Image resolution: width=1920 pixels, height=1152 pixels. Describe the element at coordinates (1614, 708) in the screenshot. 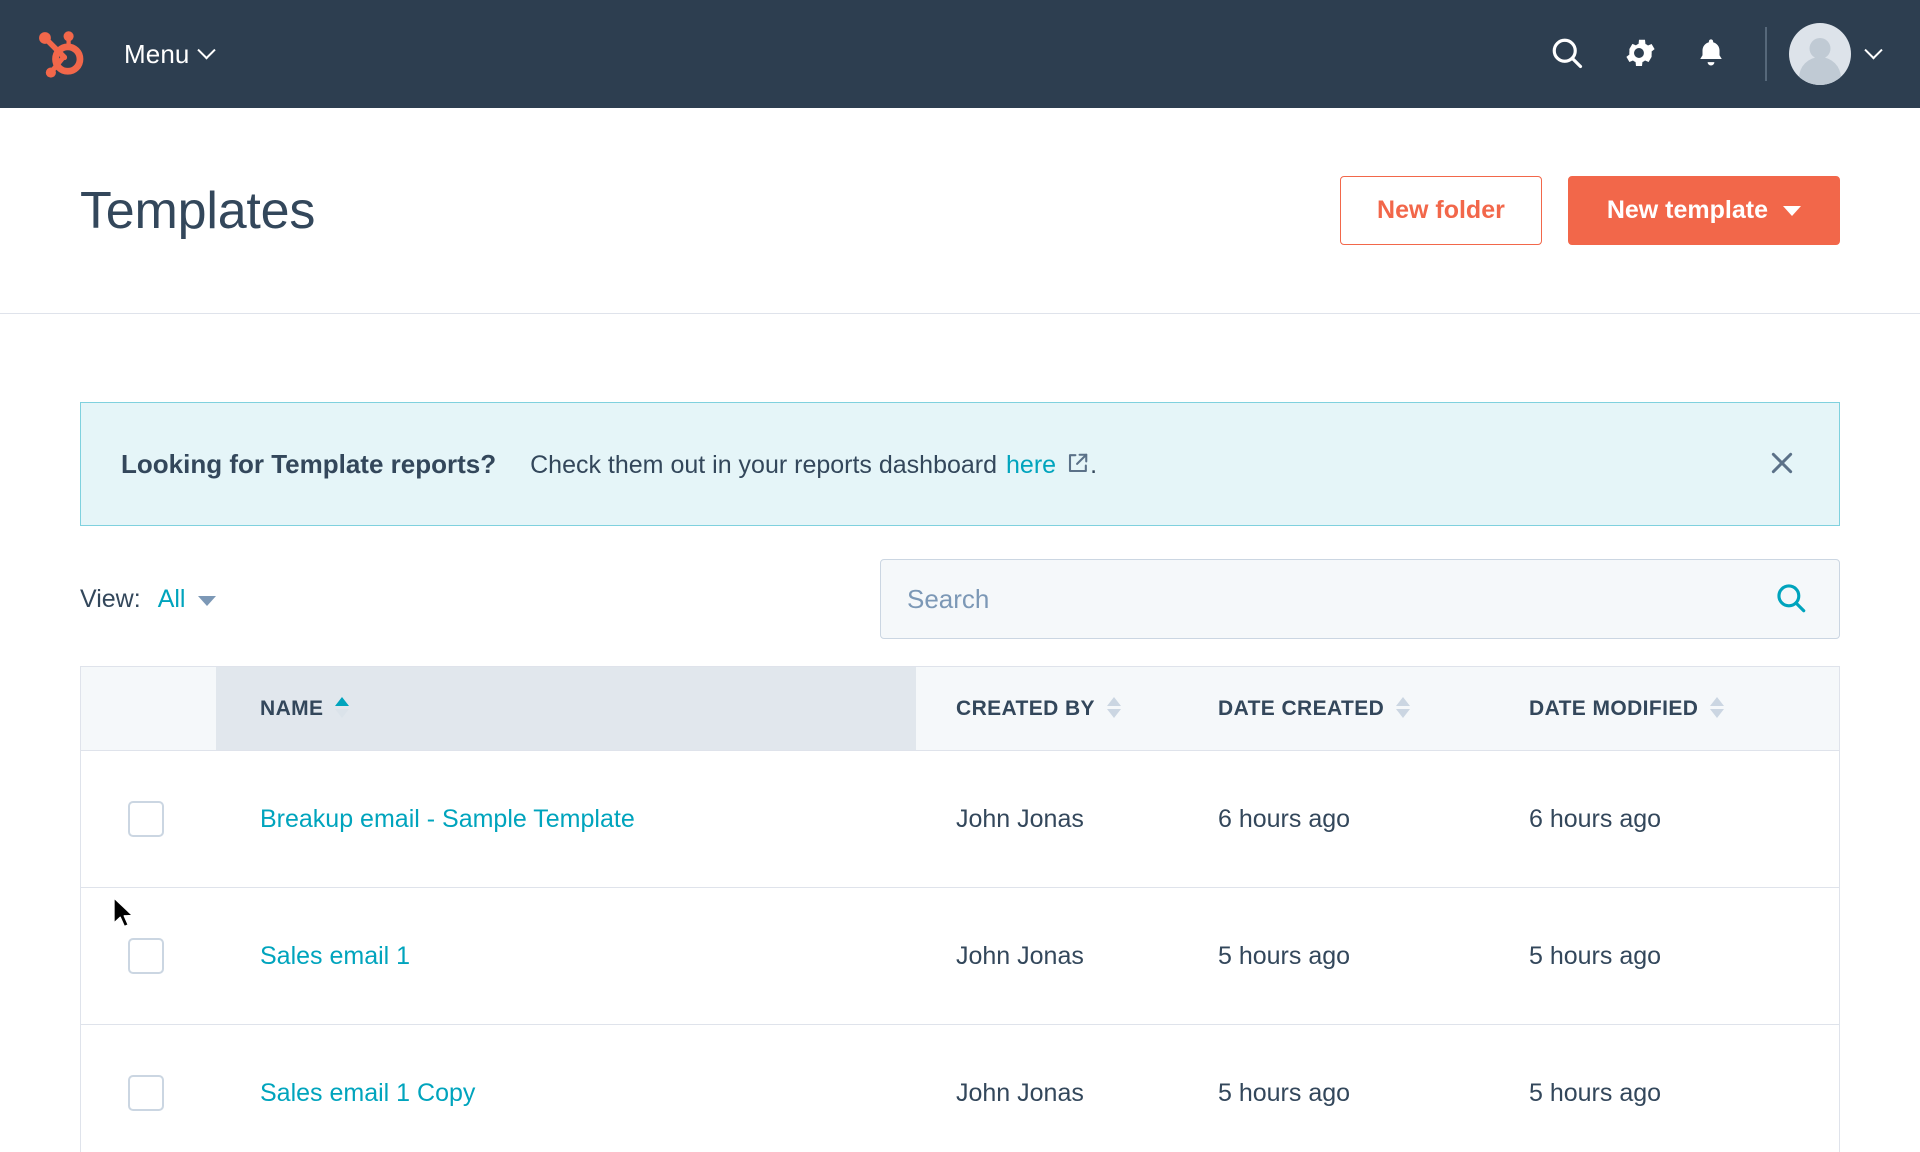

I see `column-label-date-modified: DATE MODIFIED` at that location.